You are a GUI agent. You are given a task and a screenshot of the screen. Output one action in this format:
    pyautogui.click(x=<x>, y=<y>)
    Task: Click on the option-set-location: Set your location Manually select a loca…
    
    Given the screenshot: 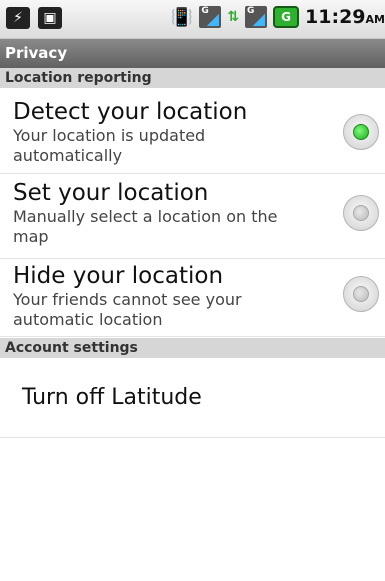 What is the action you would take?
    pyautogui.click(x=192, y=217)
    